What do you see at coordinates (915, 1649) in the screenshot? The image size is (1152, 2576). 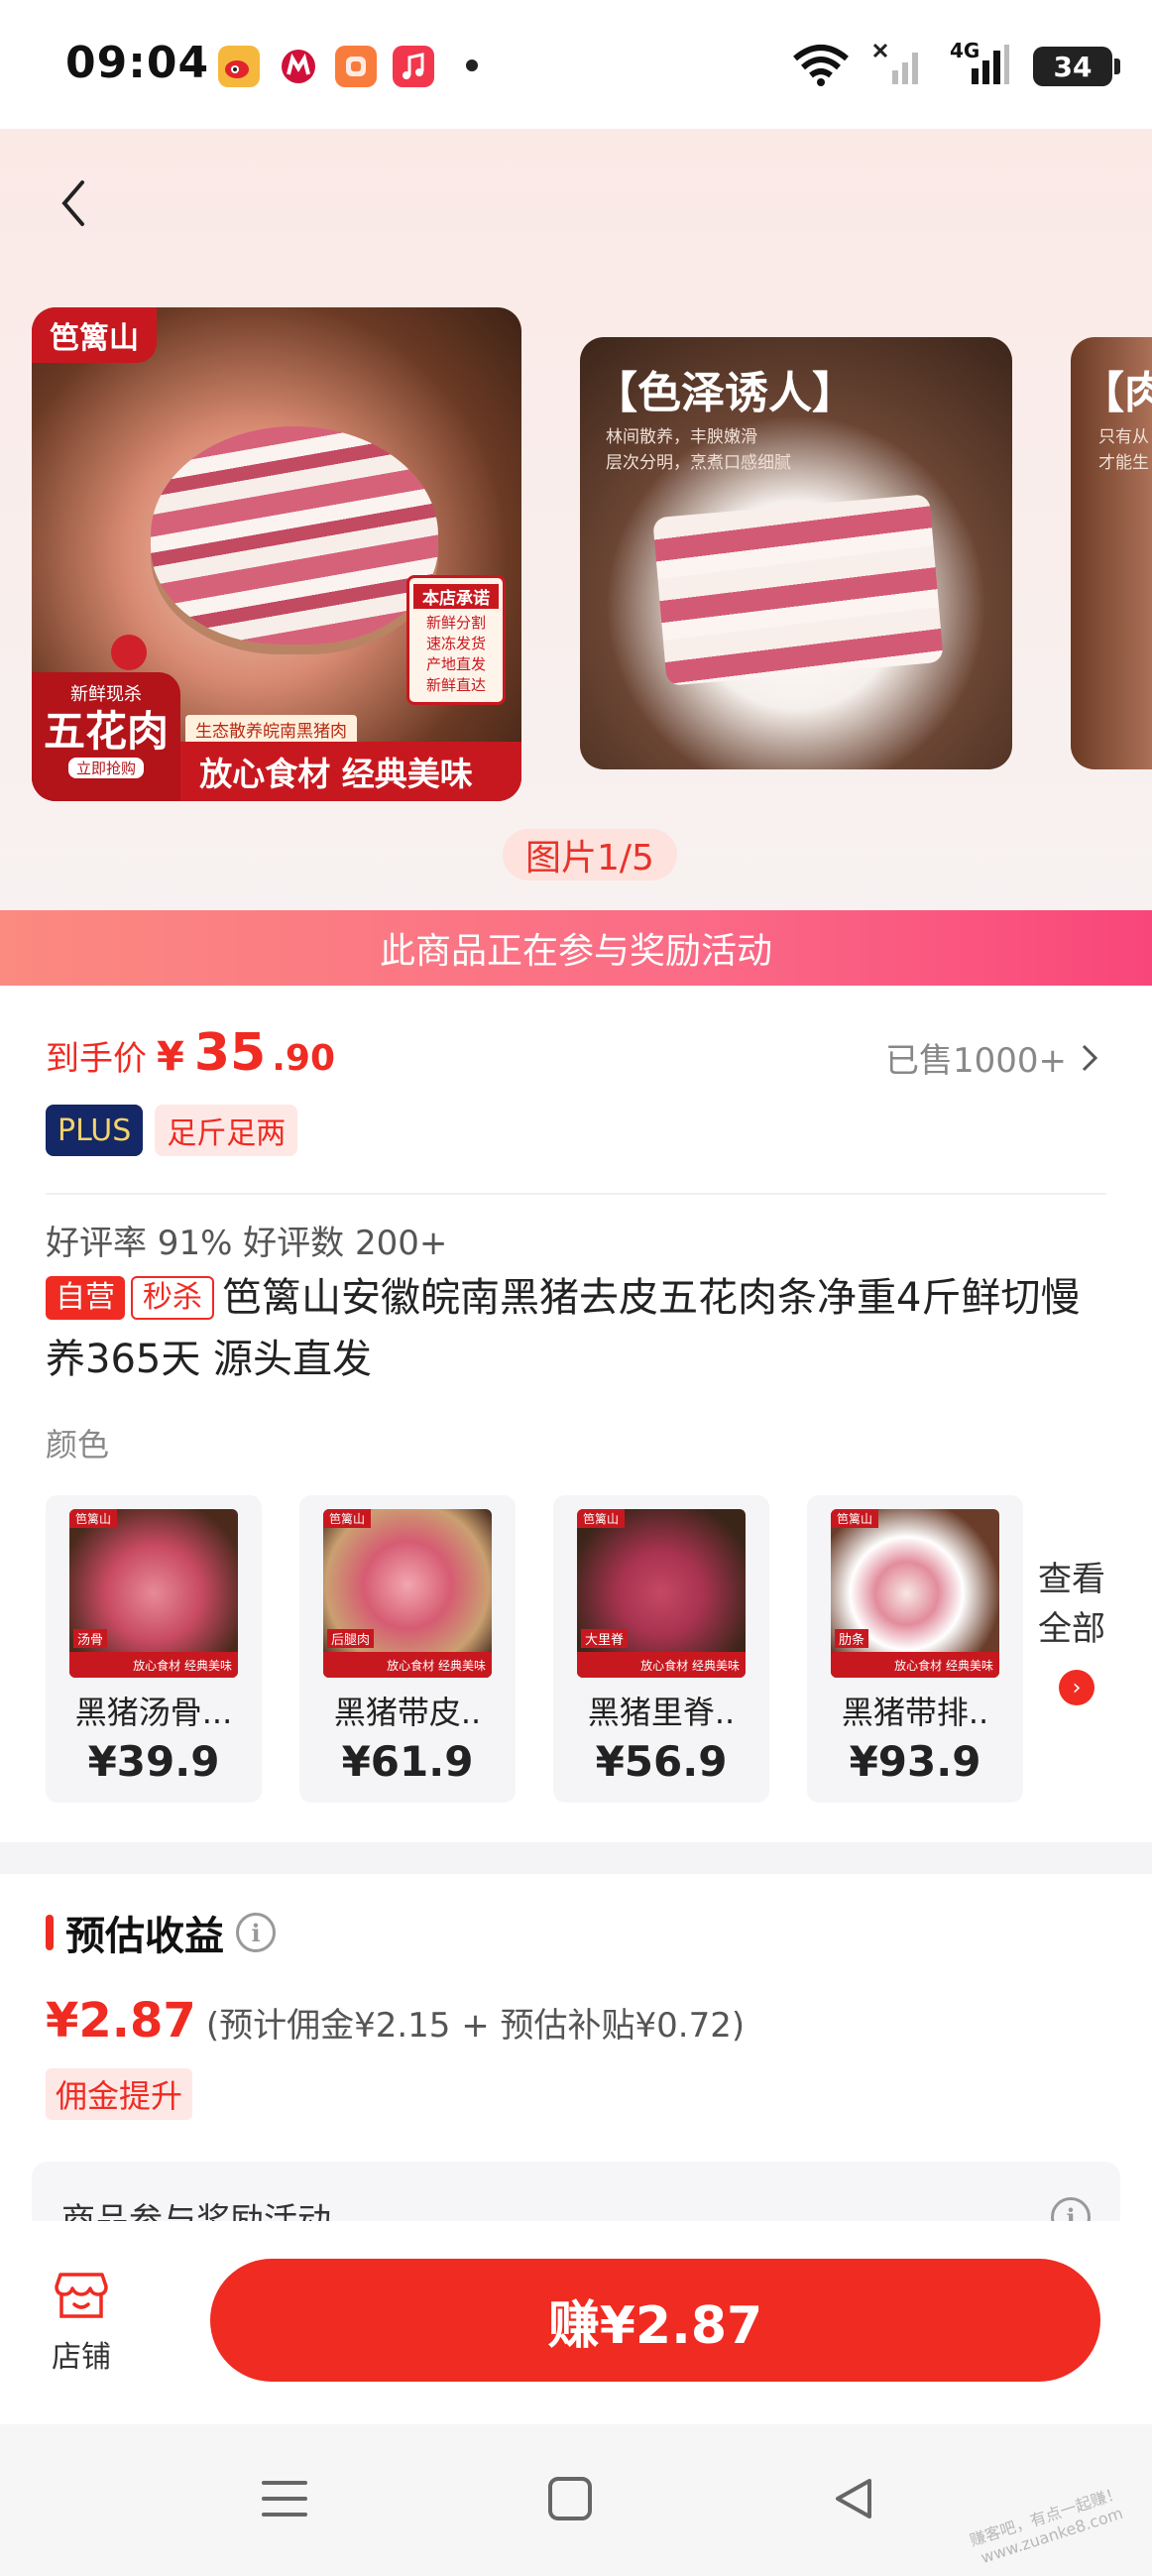 I see `variant-card: 笆篱山 肋条 放心食材 经典美味 黑猪带排.. ¥93.9` at bounding box center [915, 1649].